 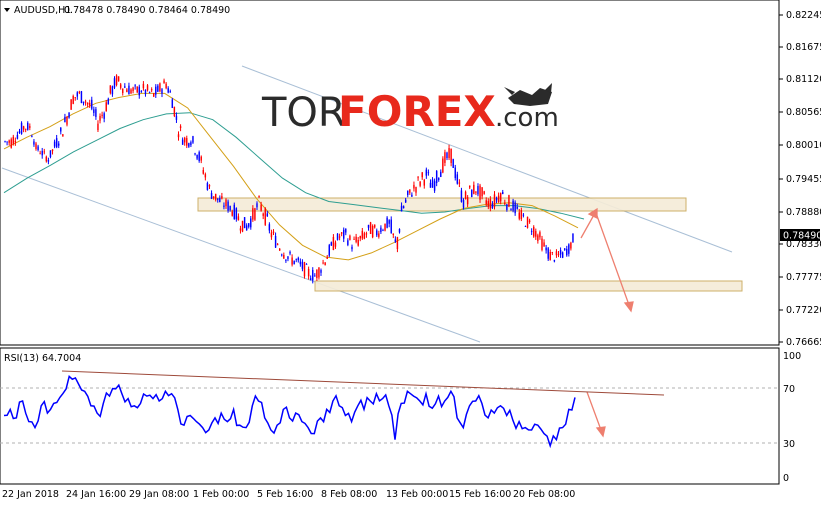 I want to click on price-tick: 0.82245, so click(x=803, y=15).